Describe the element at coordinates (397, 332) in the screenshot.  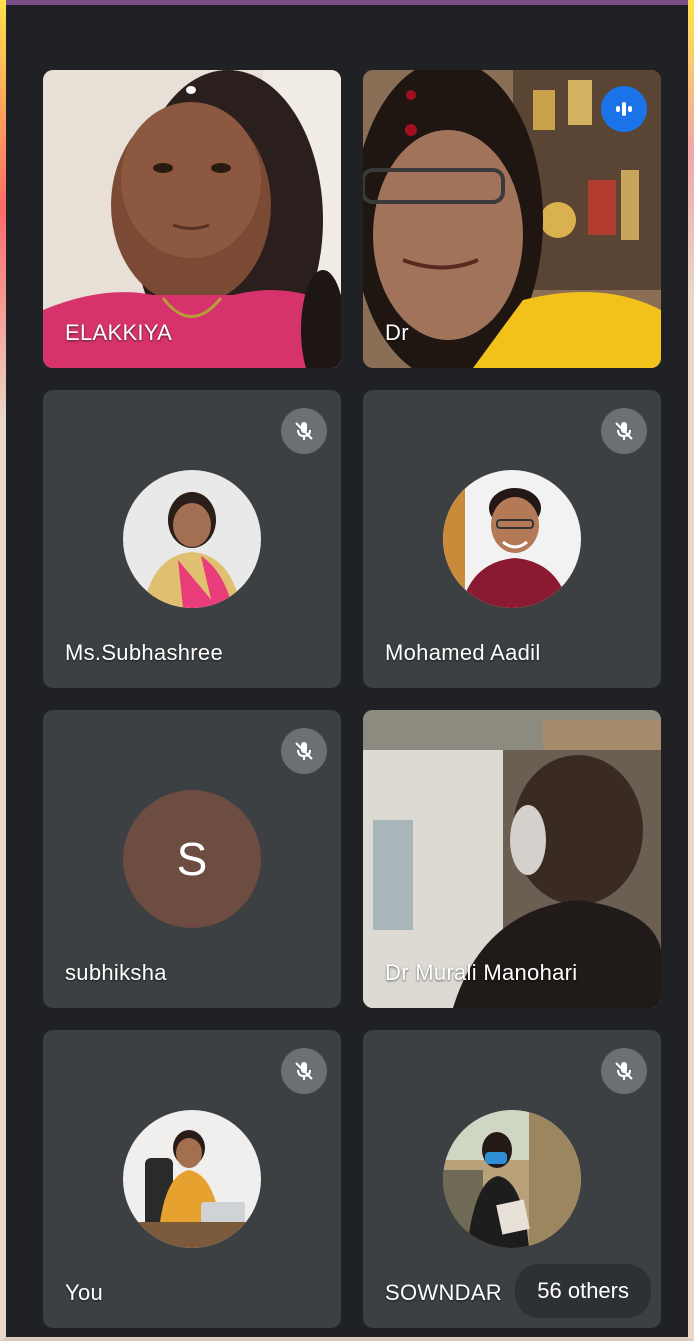
I see `participant-name: Dr` at that location.